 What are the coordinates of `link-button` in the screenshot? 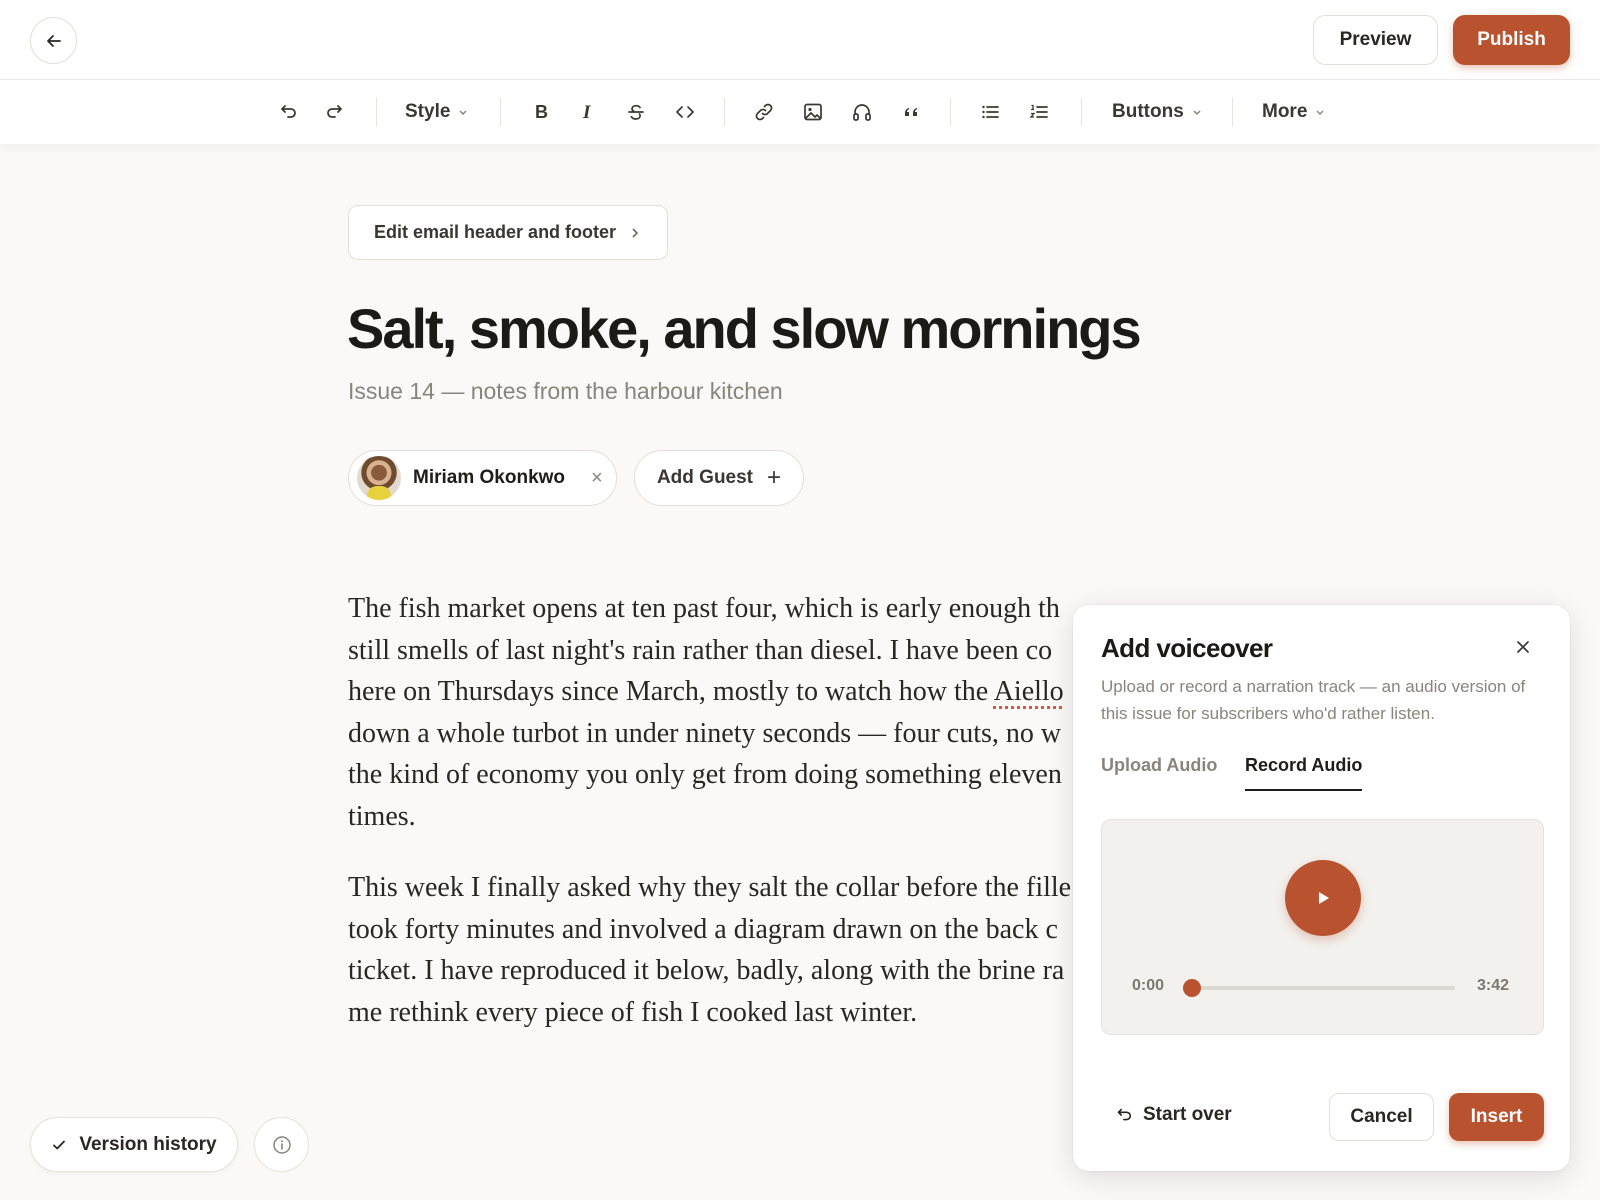 It's located at (764, 112).